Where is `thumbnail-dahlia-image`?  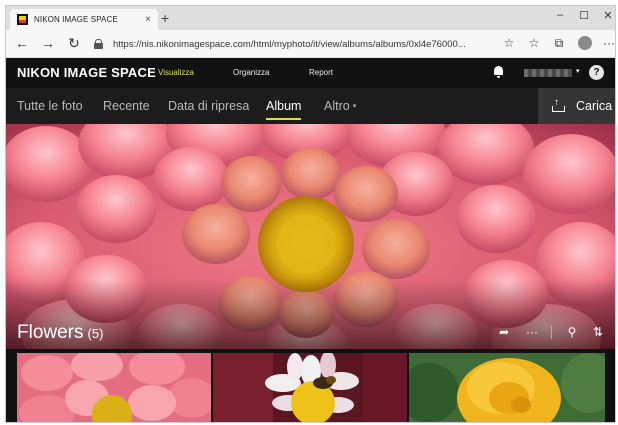
thumbnail-dahlia-image is located at coordinates (114, 387).